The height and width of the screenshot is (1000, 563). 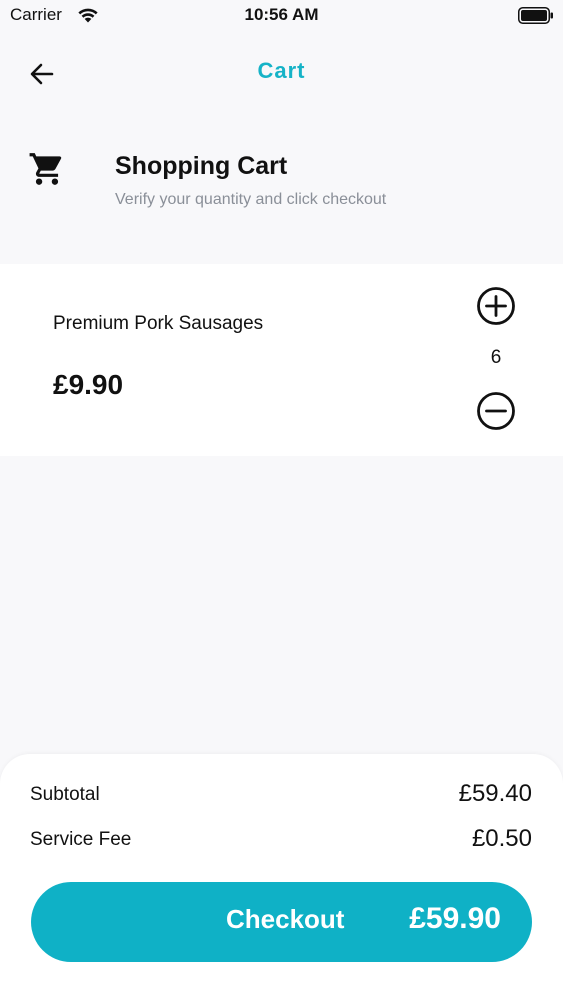 What do you see at coordinates (535, 15) in the screenshot?
I see `battery-icon` at bounding box center [535, 15].